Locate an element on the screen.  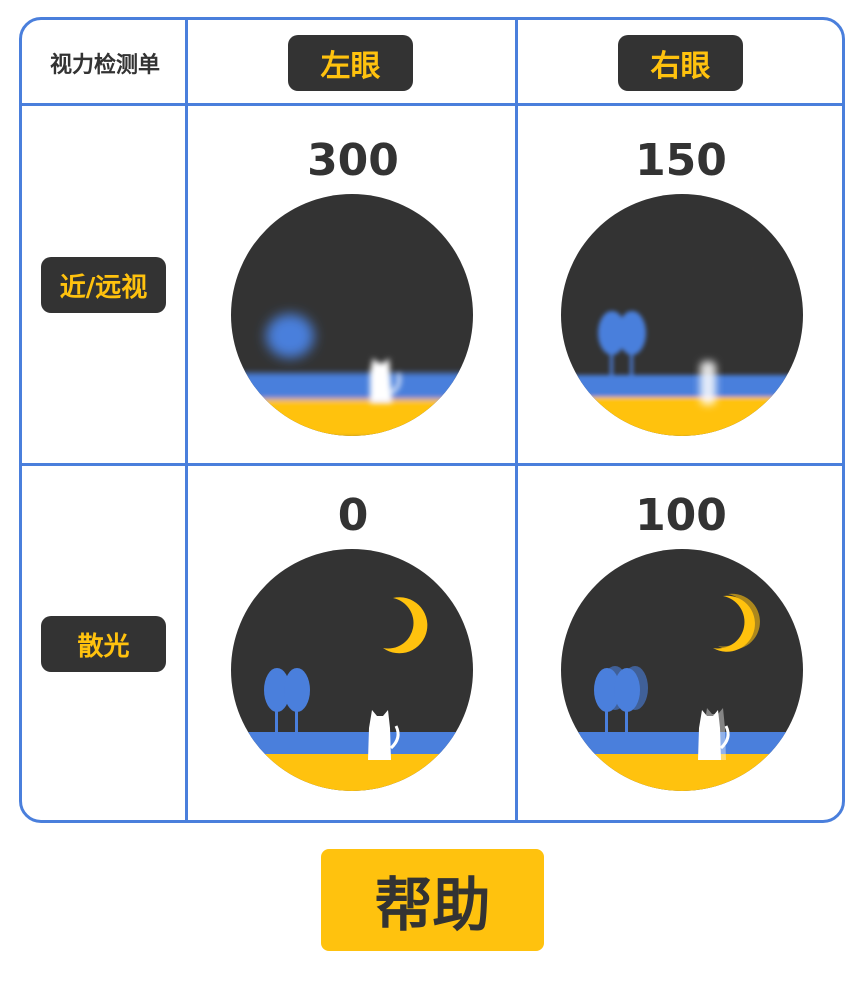
table-title: 视力检测单 is located at coordinates (104, 65).